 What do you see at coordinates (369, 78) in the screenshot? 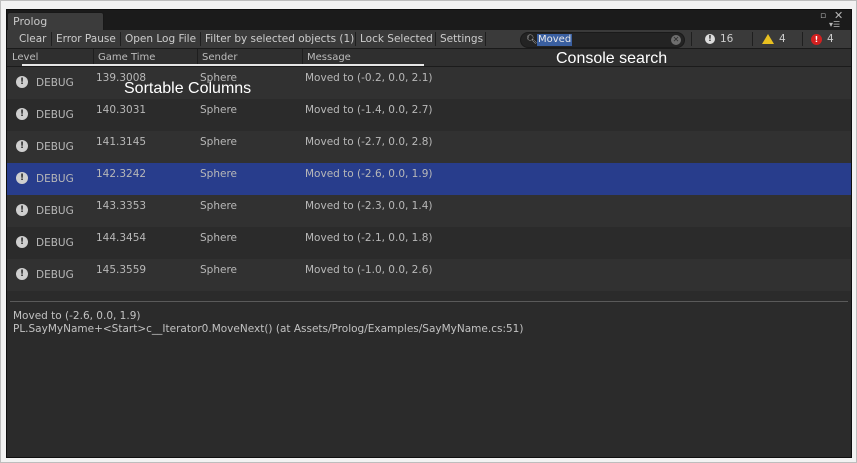
I see `row-message: Moved to (-0.2, 0.0, 2.1)` at bounding box center [369, 78].